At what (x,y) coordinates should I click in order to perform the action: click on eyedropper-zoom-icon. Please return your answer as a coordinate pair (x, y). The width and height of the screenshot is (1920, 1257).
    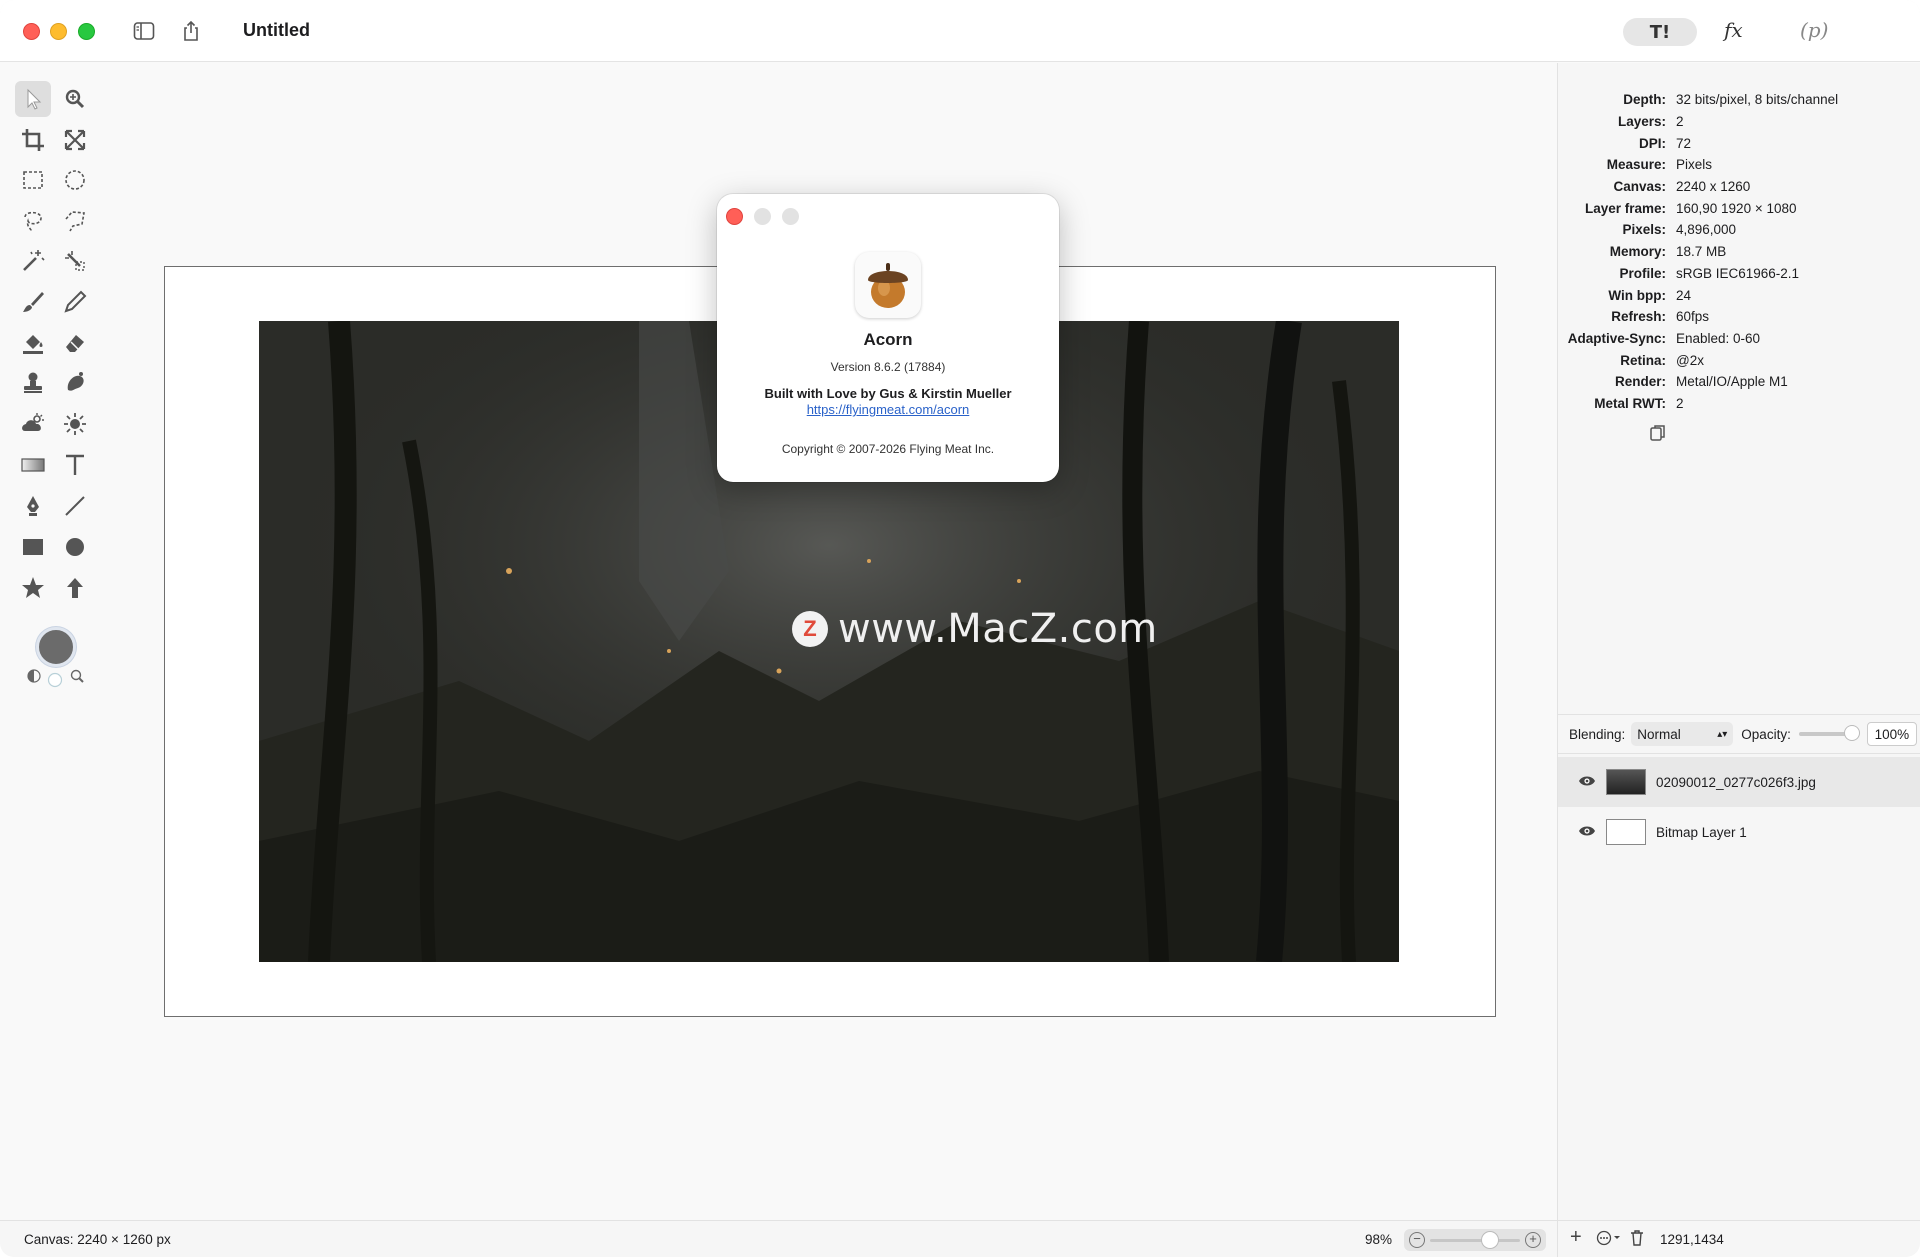
    Looking at the image, I should click on (77, 676).